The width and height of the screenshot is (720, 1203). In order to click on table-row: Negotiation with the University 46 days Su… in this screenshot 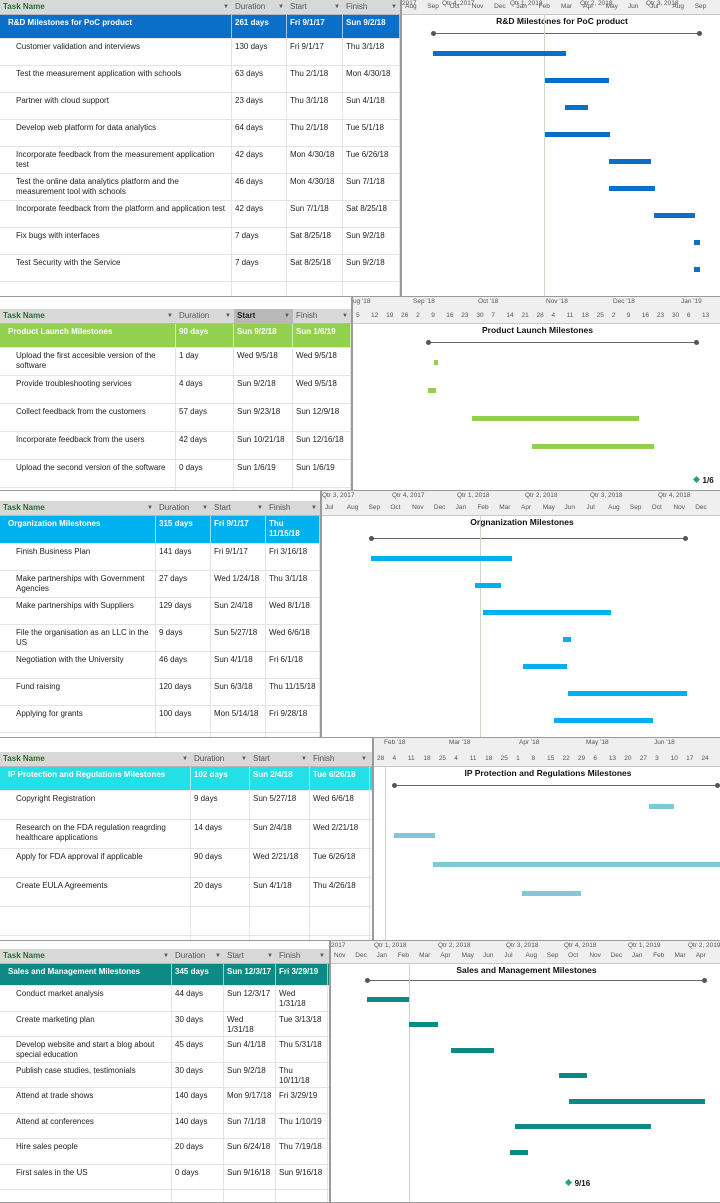, I will do `click(160, 665)`.